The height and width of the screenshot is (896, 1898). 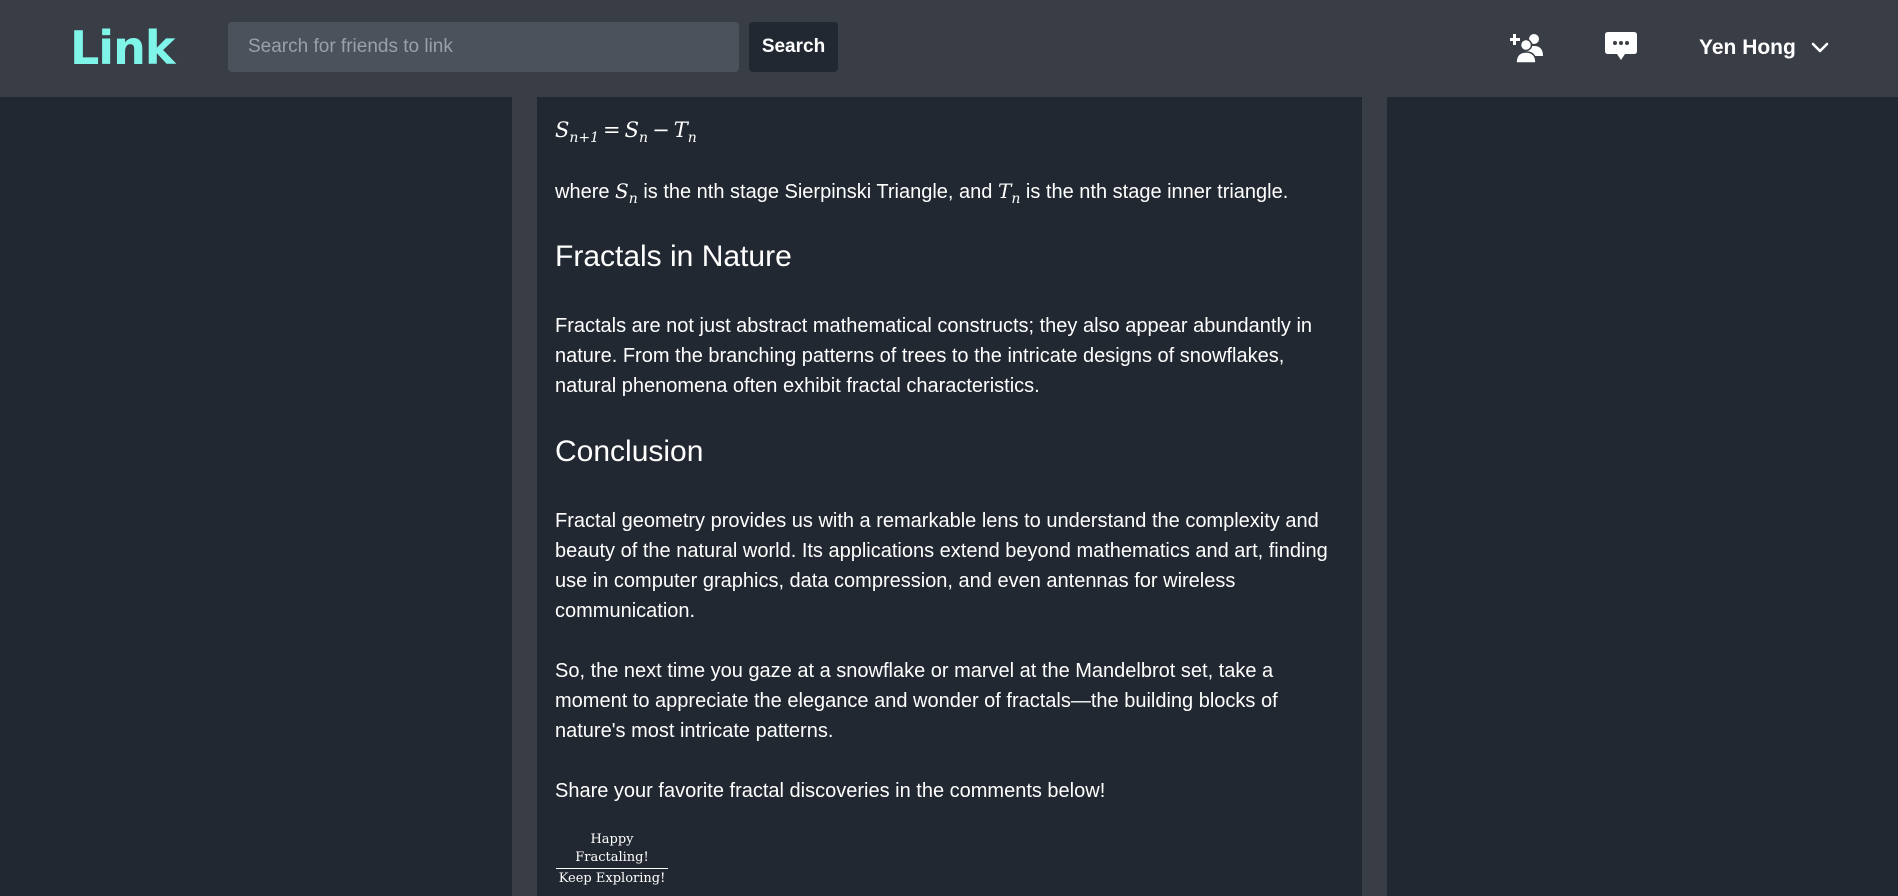 What do you see at coordinates (1820, 47) in the screenshot?
I see `chevron-down-icon` at bounding box center [1820, 47].